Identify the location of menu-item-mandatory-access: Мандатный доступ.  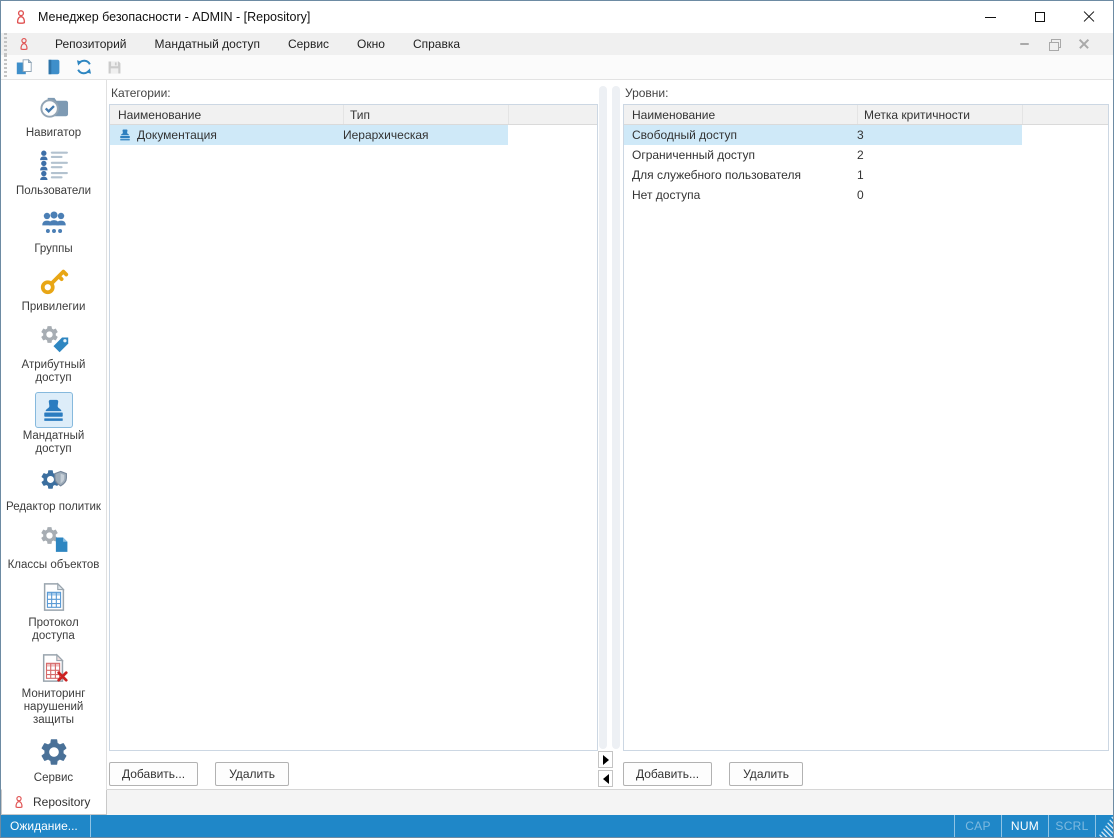
(207, 44).